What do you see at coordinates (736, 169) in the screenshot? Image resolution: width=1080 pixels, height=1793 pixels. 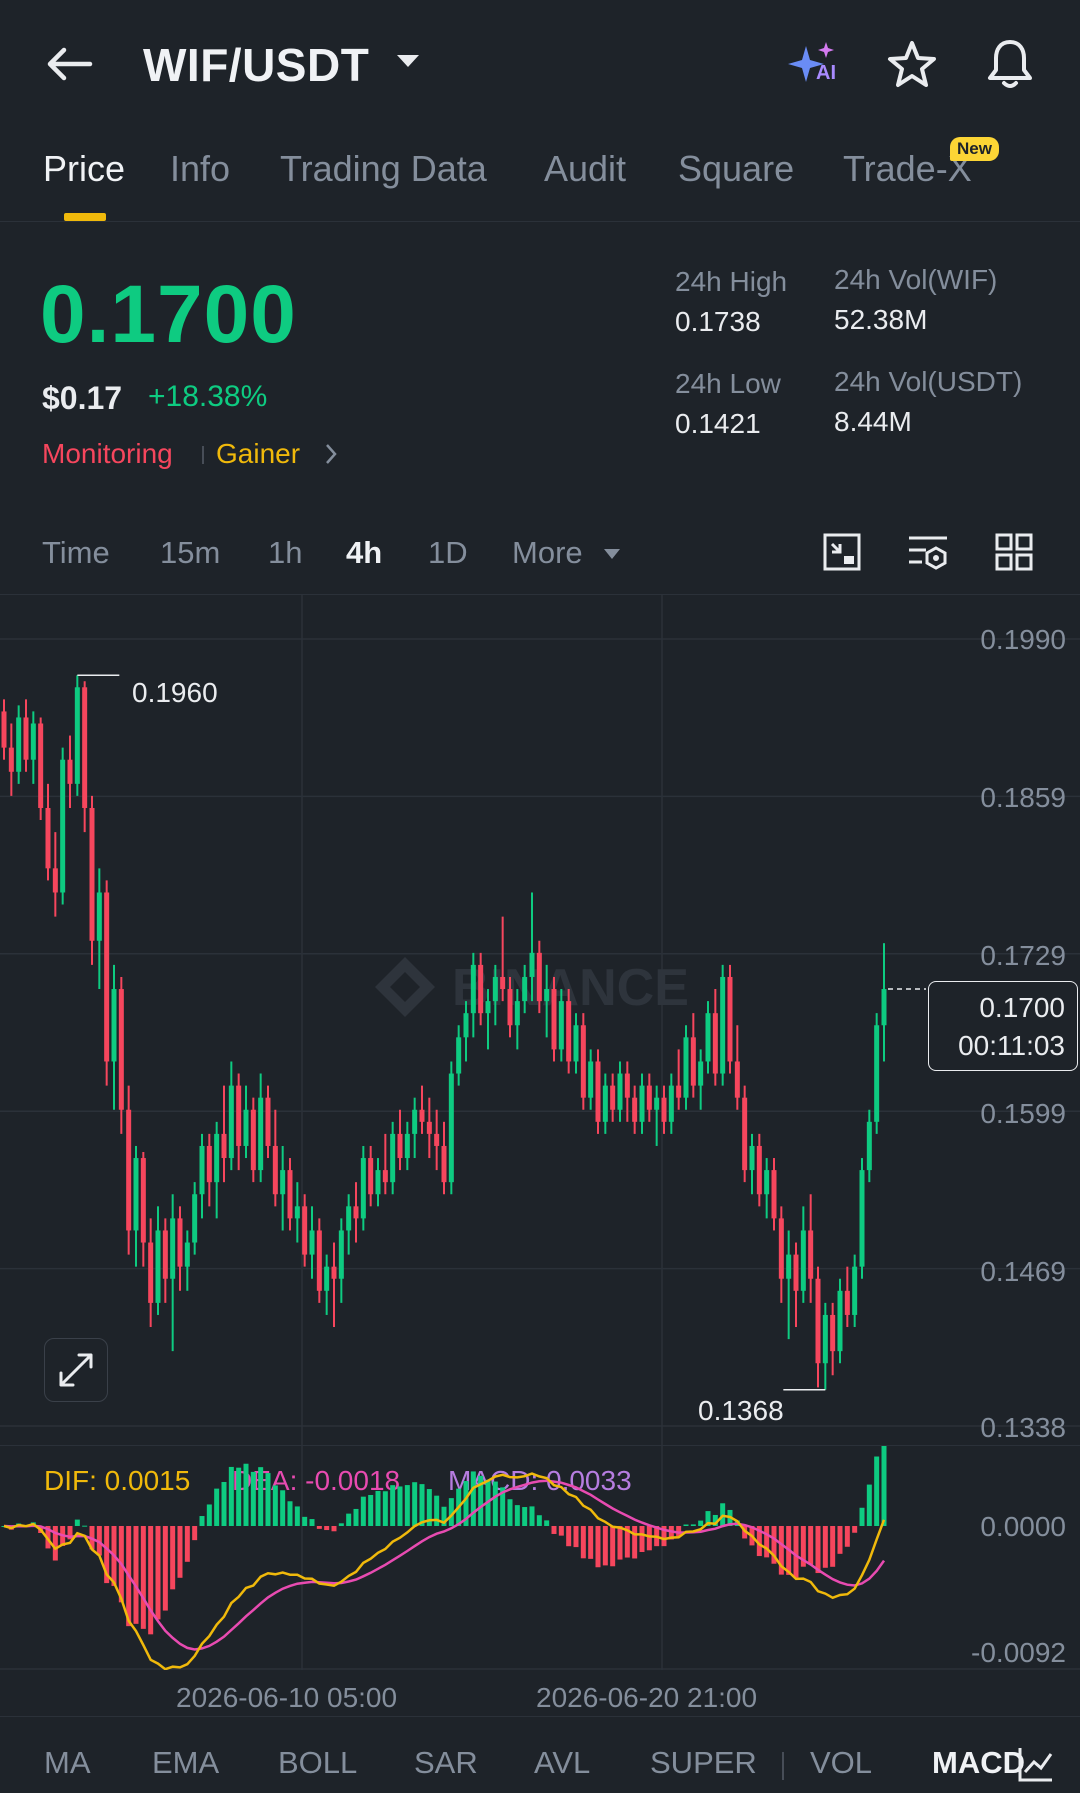 I see `tab-square: Square` at bounding box center [736, 169].